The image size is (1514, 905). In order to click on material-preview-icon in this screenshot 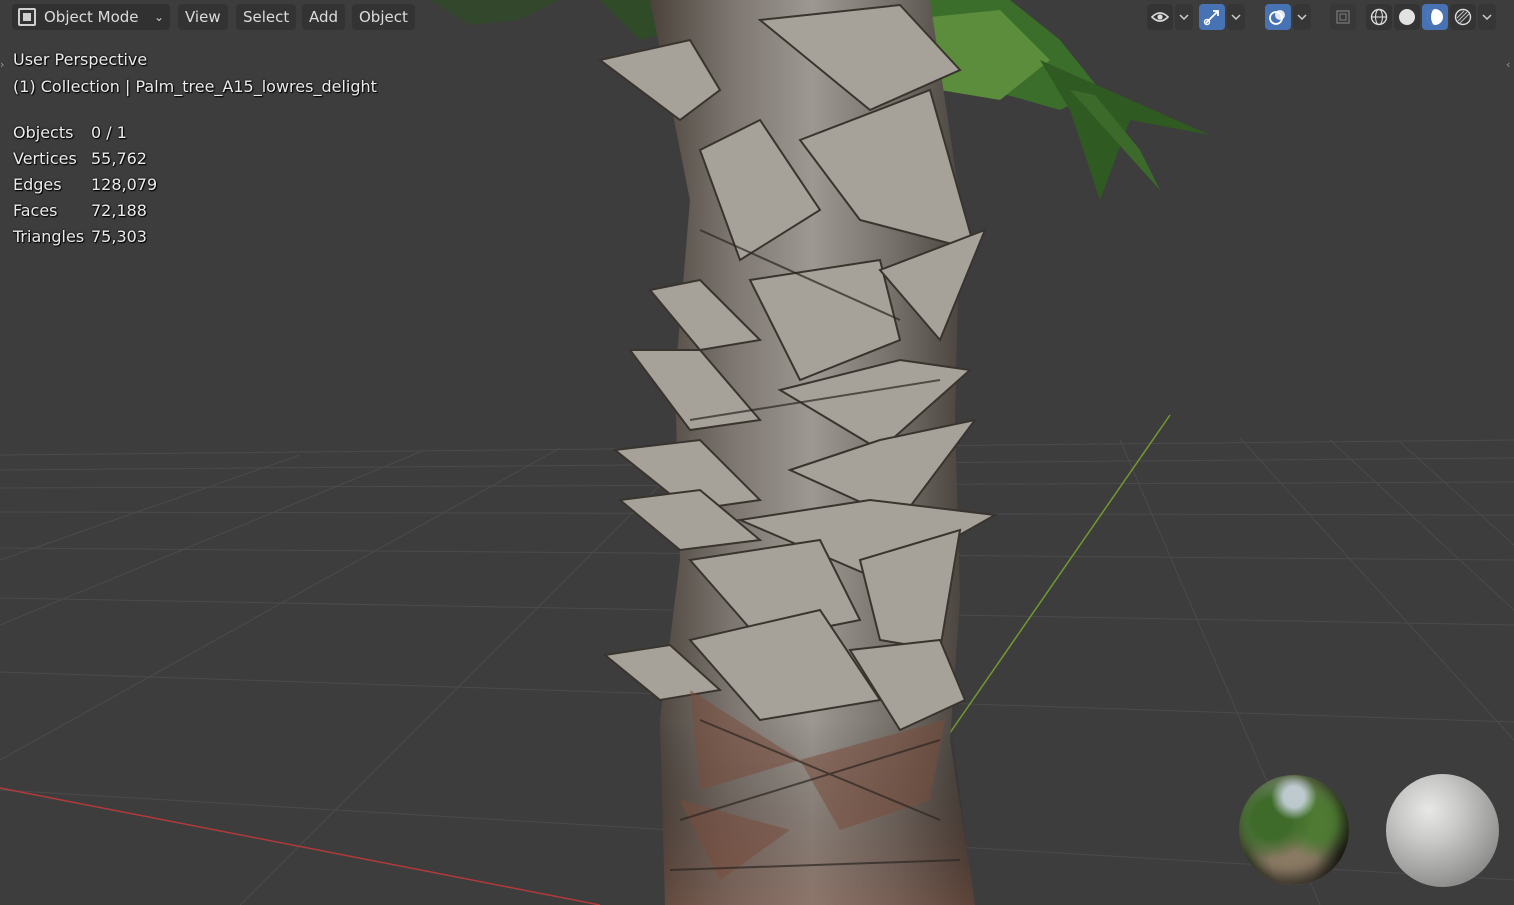, I will do `click(1435, 17)`.